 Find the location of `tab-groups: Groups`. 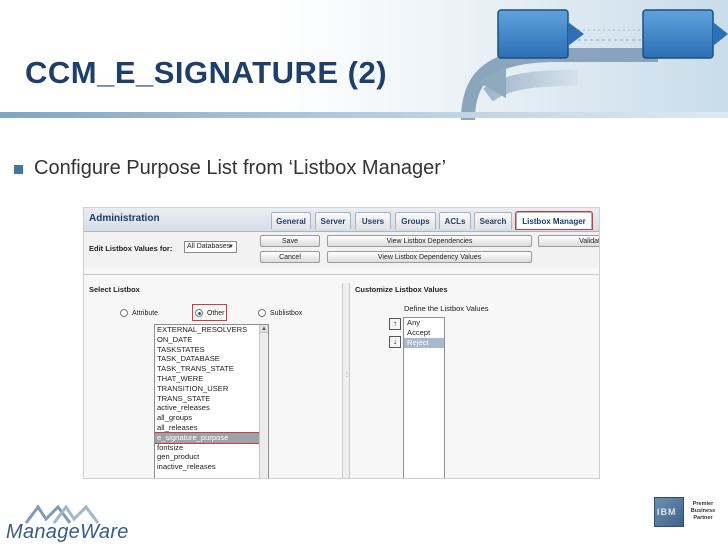

tab-groups: Groups is located at coordinates (415, 220).